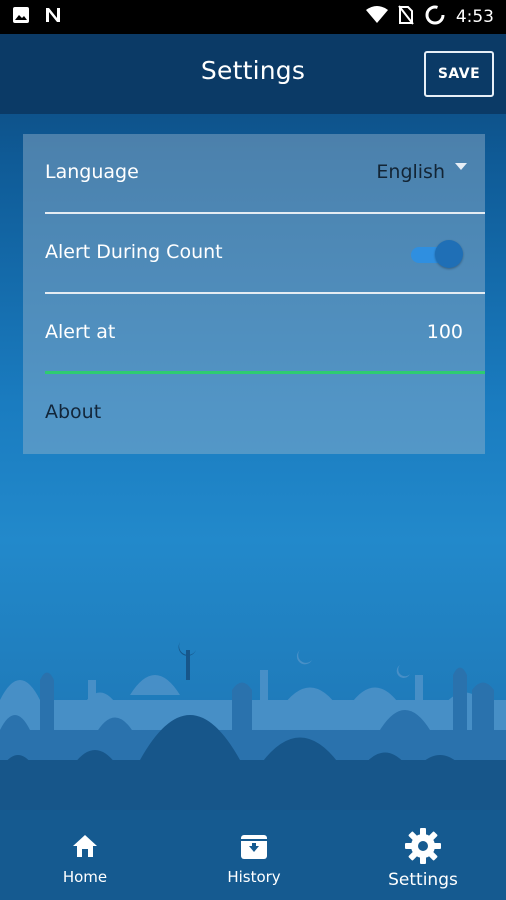 This screenshot has width=506, height=900. I want to click on nav-settings: Settings, so click(423, 855).